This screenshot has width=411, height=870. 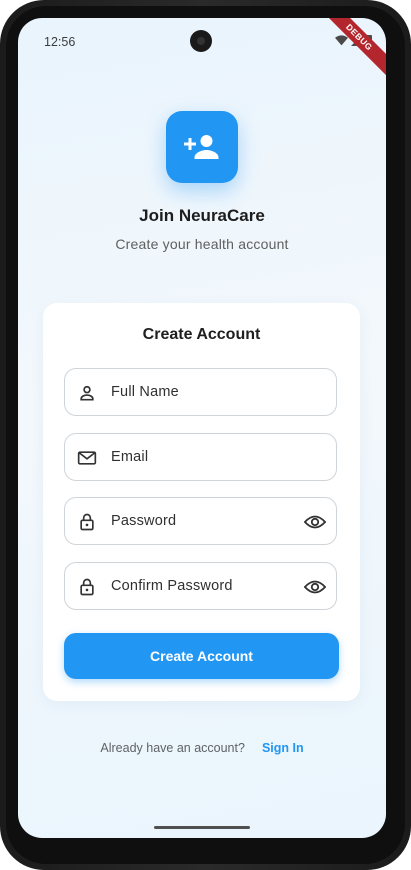 What do you see at coordinates (172, 586) in the screenshot?
I see `confirm-password-label: Confirm Password` at bounding box center [172, 586].